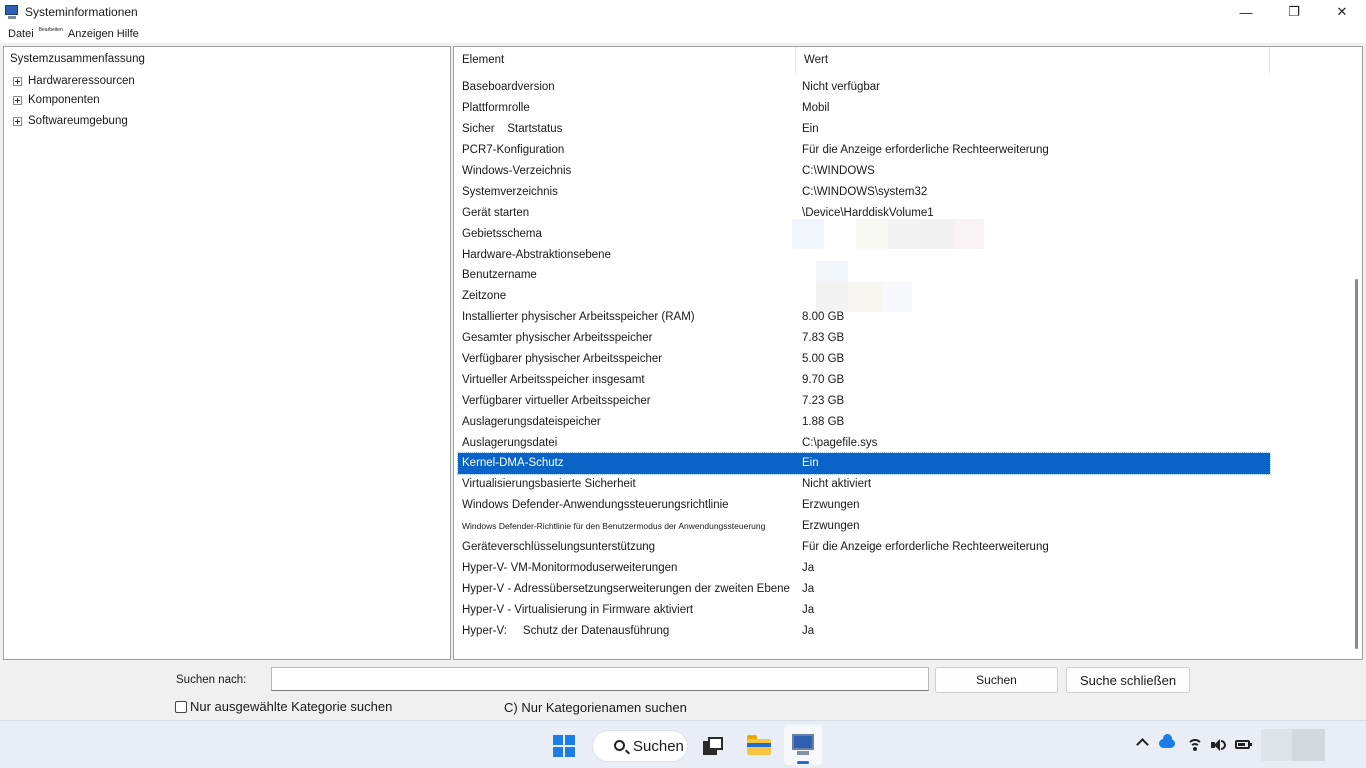 The width and height of the screenshot is (1366, 768). I want to click on tree-item-komponenten: Komponenten, so click(56, 100).